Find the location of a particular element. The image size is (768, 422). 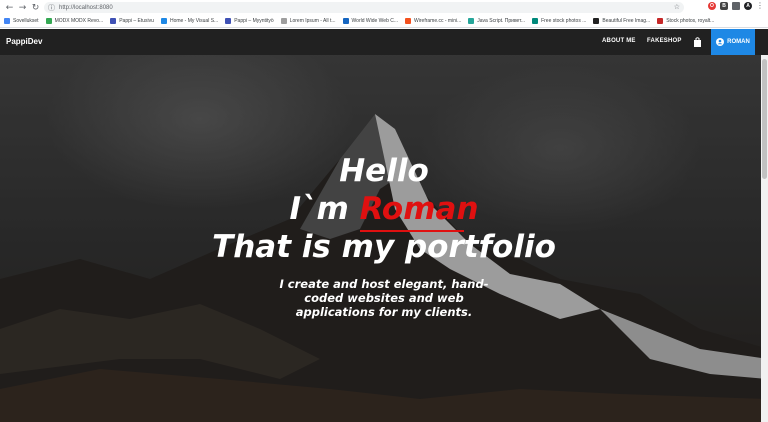

forward-icon: → is located at coordinates (22, 7).